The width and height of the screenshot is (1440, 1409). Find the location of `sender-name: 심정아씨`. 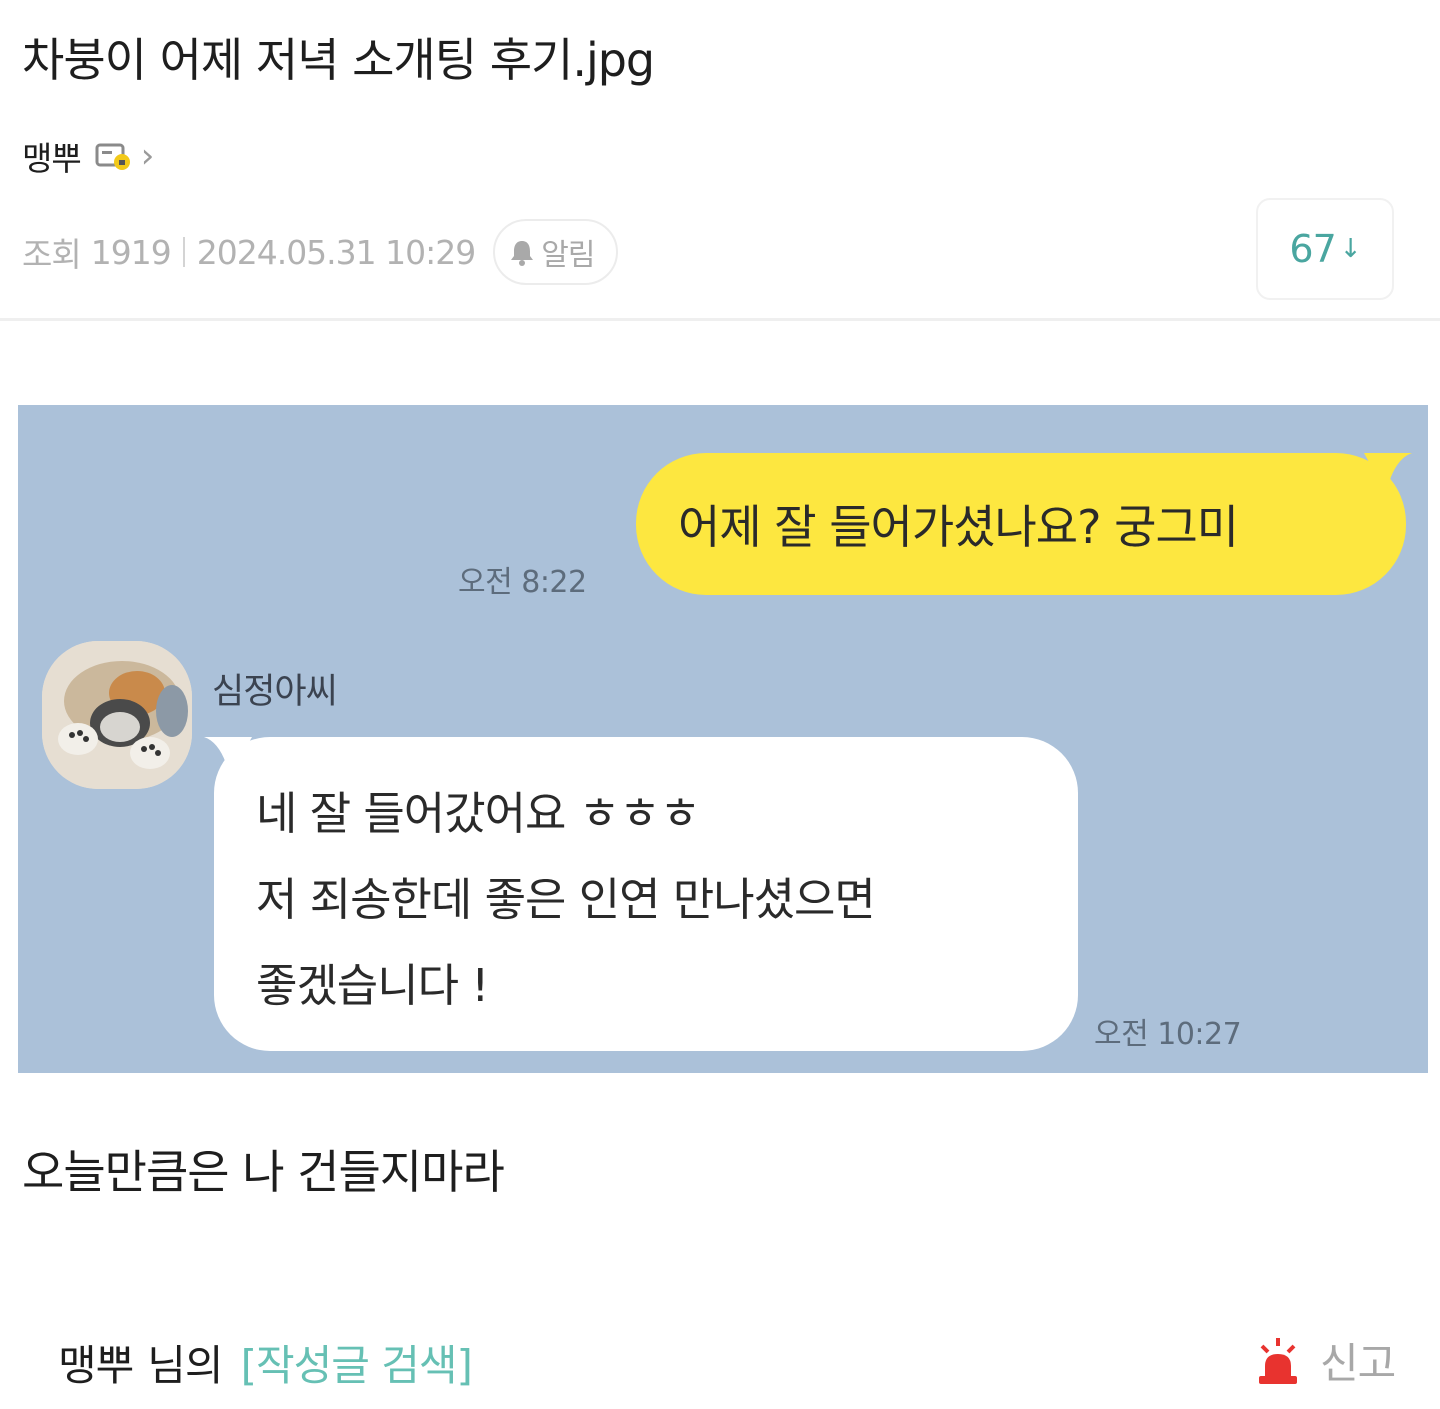

sender-name: 심정아씨 is located at coordinates (275, 692).